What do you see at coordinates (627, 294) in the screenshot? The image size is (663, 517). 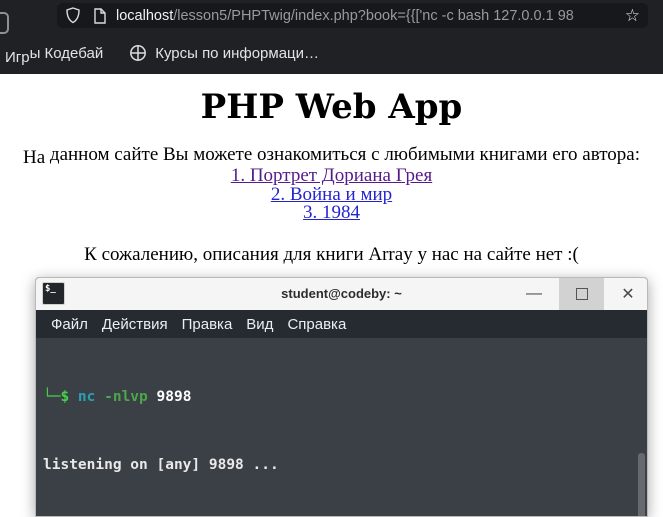 I see `close-button: ✕` at bounding box center [627, 294].